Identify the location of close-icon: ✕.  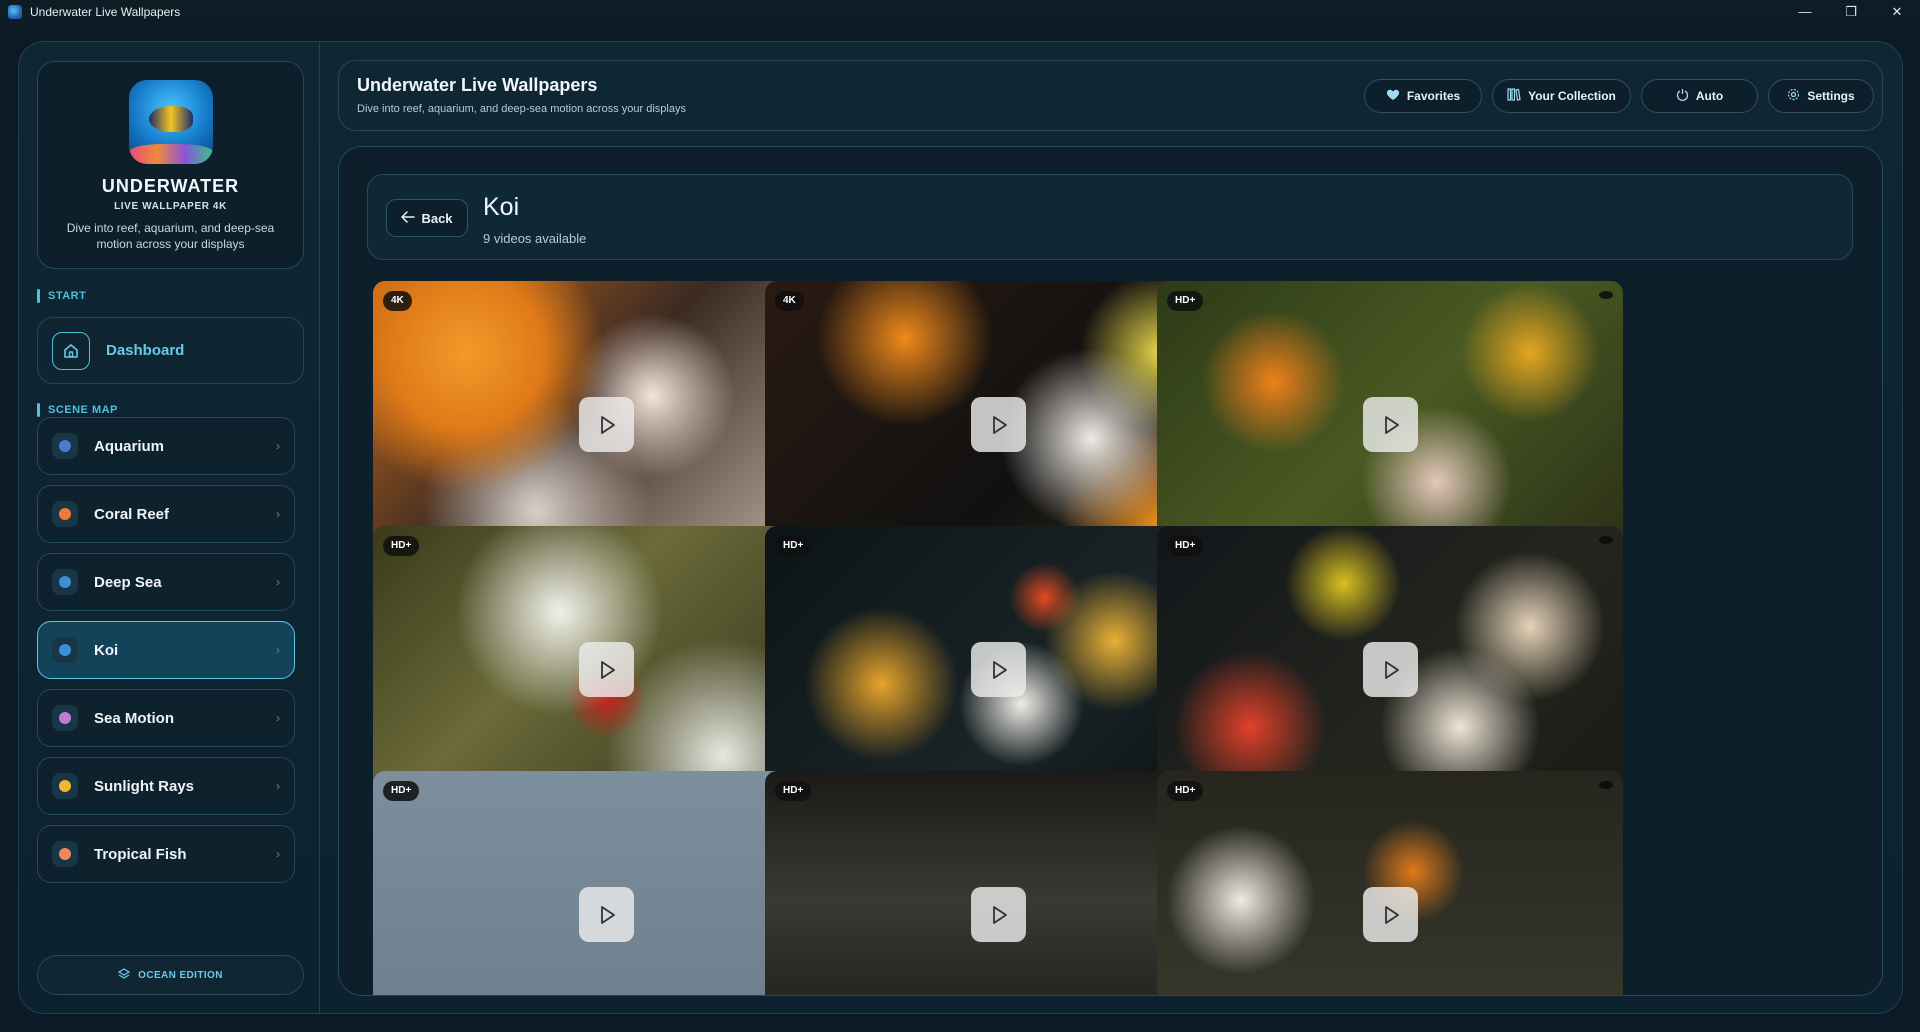
(1897, 11).